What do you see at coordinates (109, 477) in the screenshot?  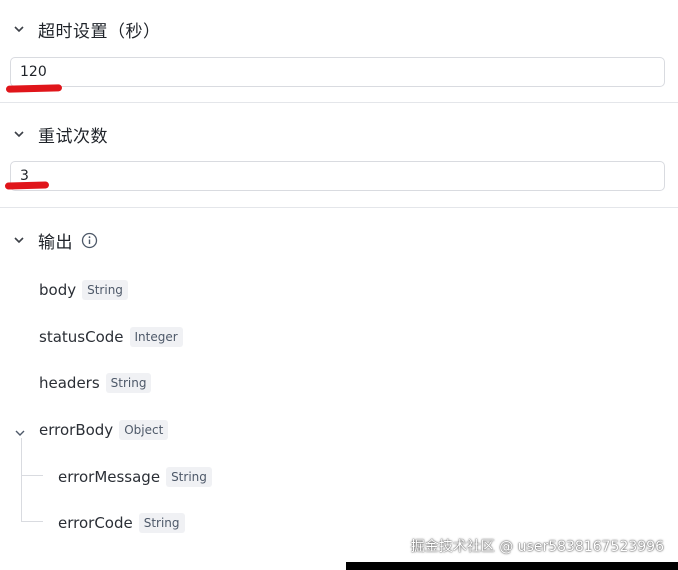 I see `output-field-name: errorMessage` at bounding box center [109, 477].